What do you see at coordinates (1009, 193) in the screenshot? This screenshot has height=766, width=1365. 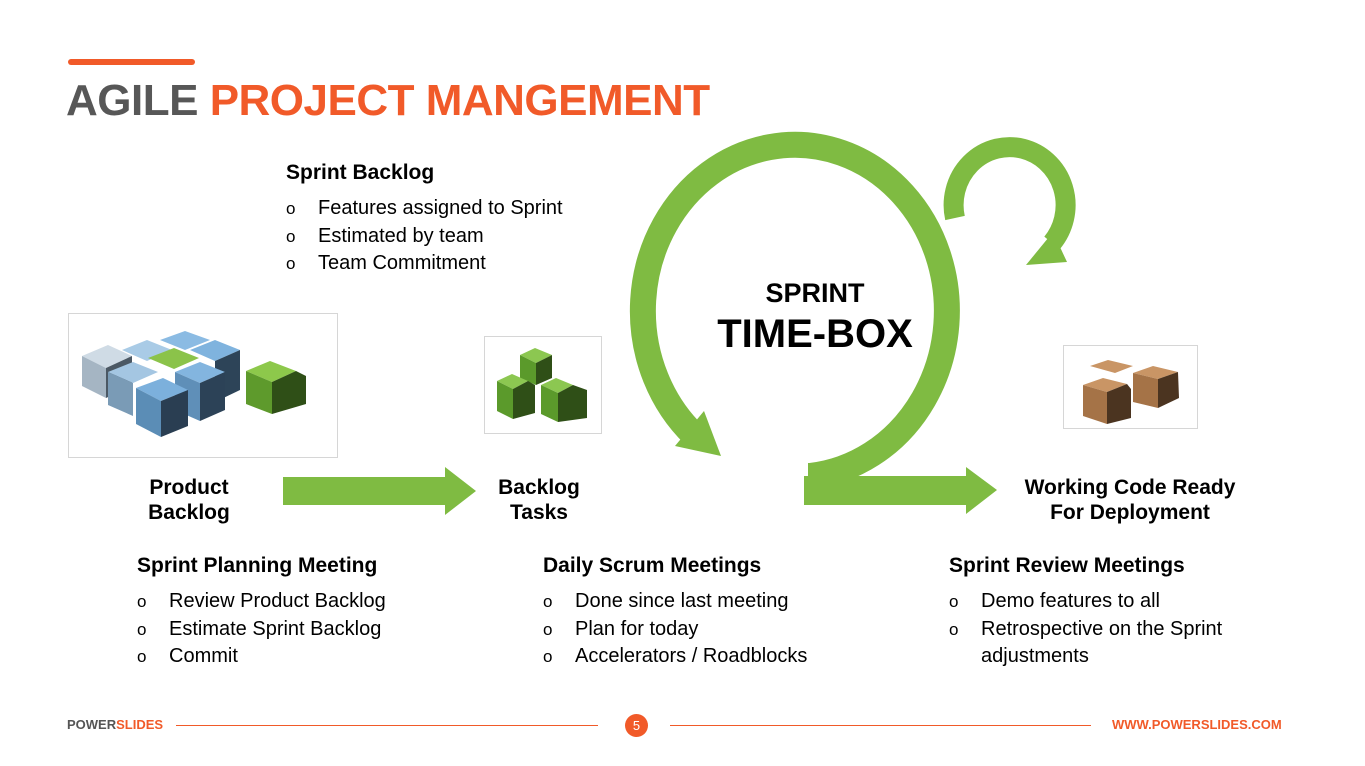 I see `daily-loop-arc` at bounding box center [1009, 193].